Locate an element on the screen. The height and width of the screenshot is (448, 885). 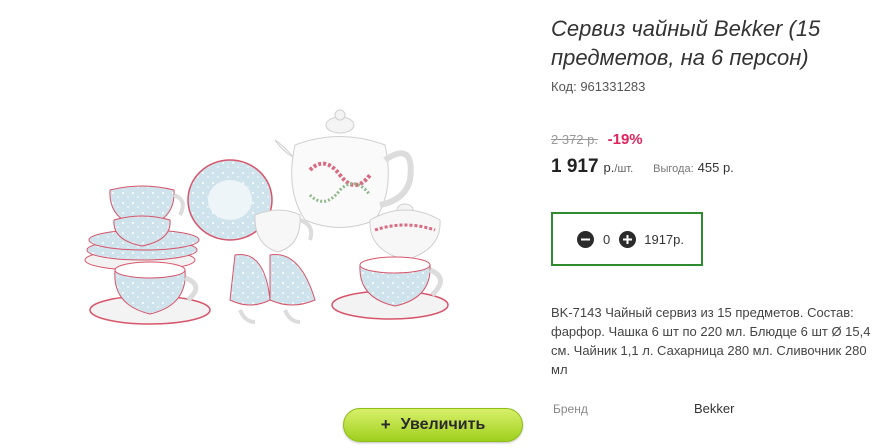
current-price: 1 917 is located at coordinates (575, 166).